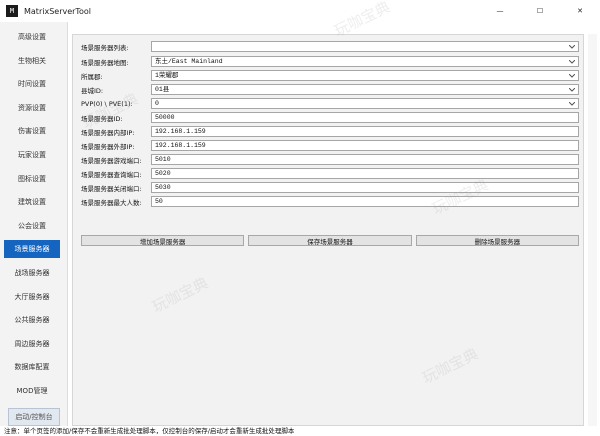 Image resolution: width=600 pixels, height=436 pixels. I want to click on form-row-max-players: 场景服务器最大人数: 50, so click(331, 201).